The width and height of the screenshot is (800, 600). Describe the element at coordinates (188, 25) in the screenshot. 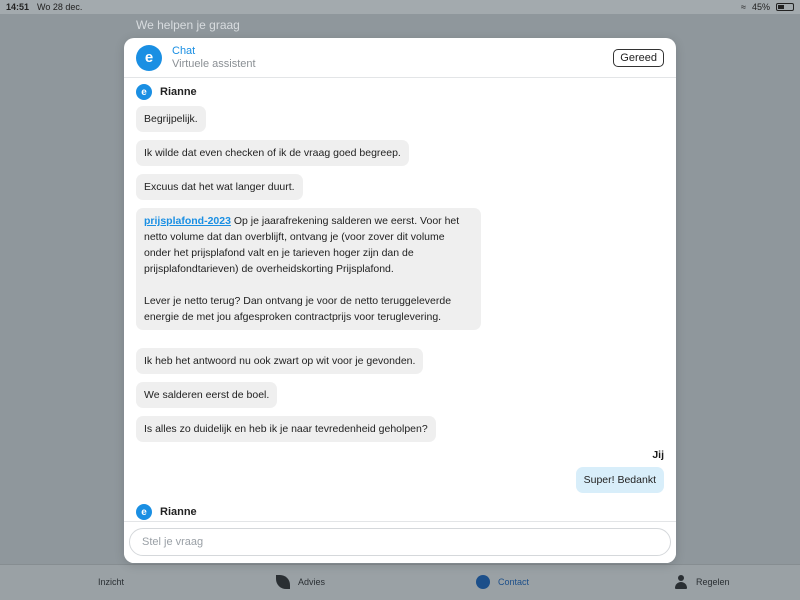

I see `background-page-title: We helpen je graag` at that location.